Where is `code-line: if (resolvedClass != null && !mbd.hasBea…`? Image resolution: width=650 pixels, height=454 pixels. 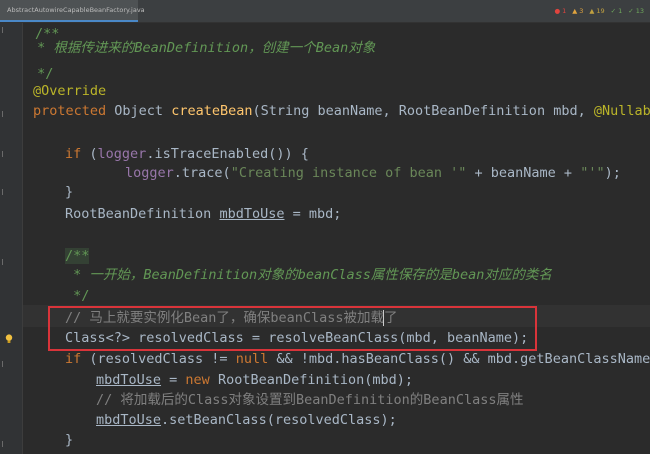
code-line: if (resolvedClass != null && !mbd.hasBea… is located at coordinates (357, 359).